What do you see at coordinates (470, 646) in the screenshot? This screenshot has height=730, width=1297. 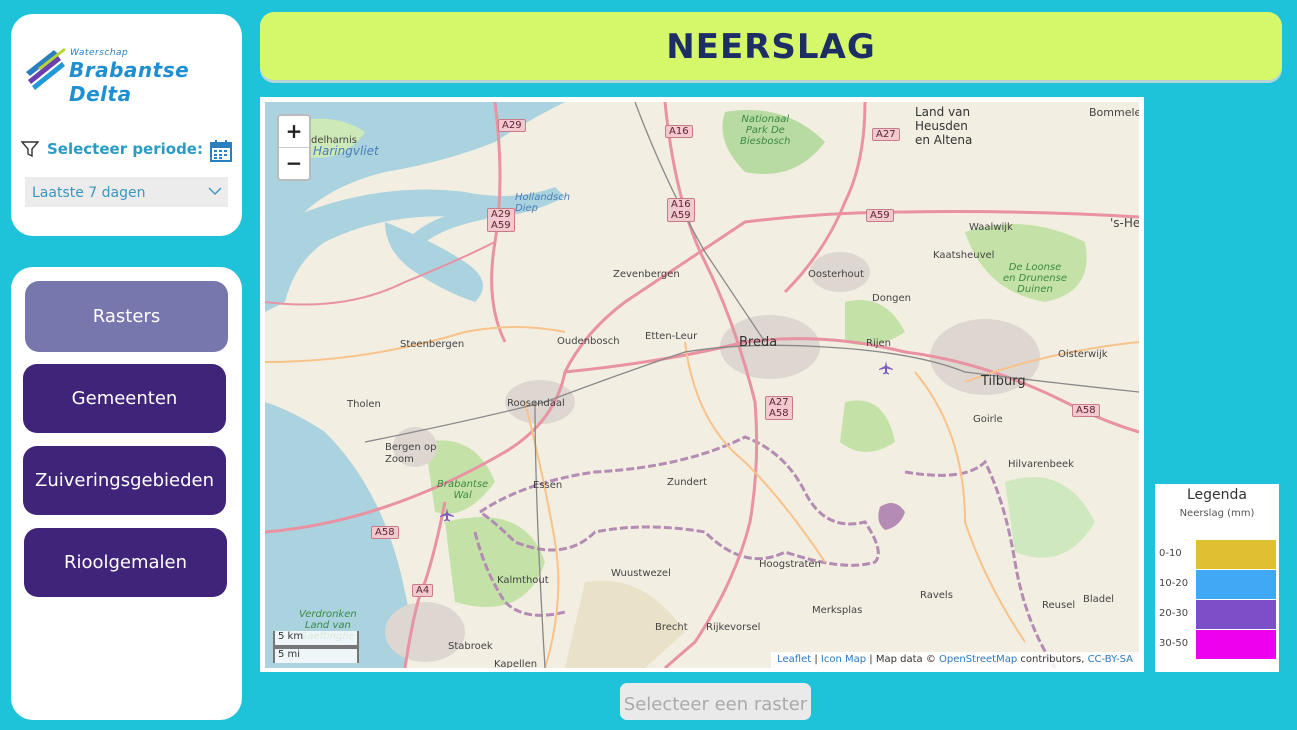 I see `place-stabroek: Stabroek` at bounding box center [470, 646].